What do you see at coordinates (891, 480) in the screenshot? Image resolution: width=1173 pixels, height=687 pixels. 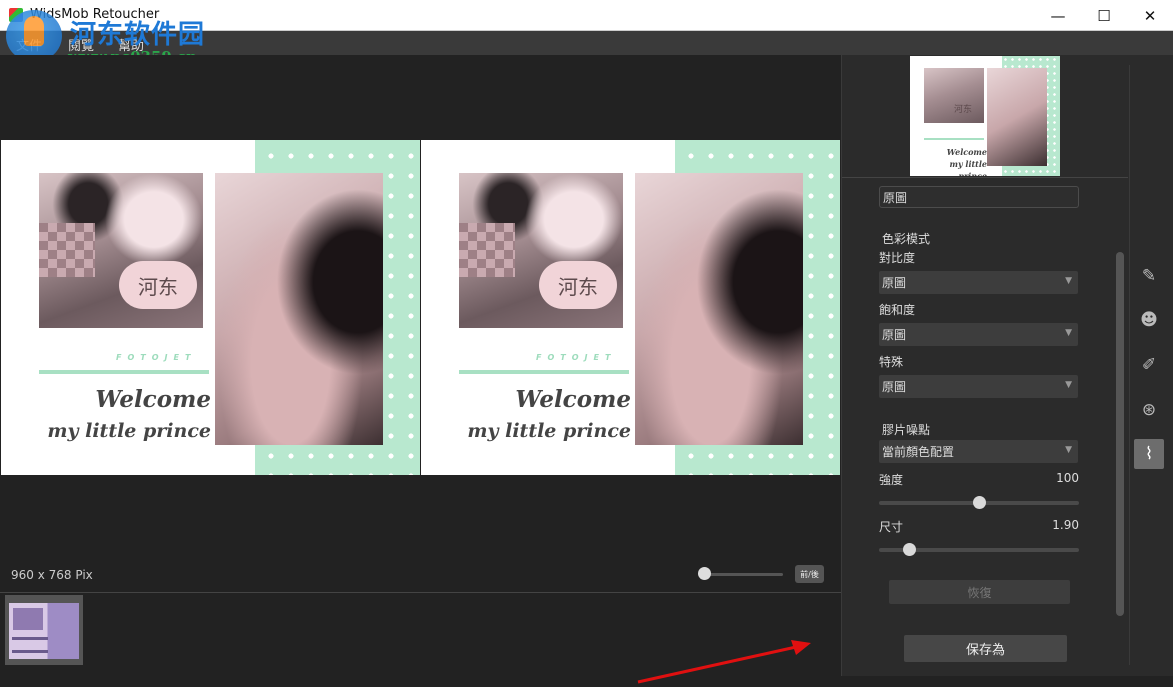 I see `strength-label: 強度` at bounding box center [891, 480].